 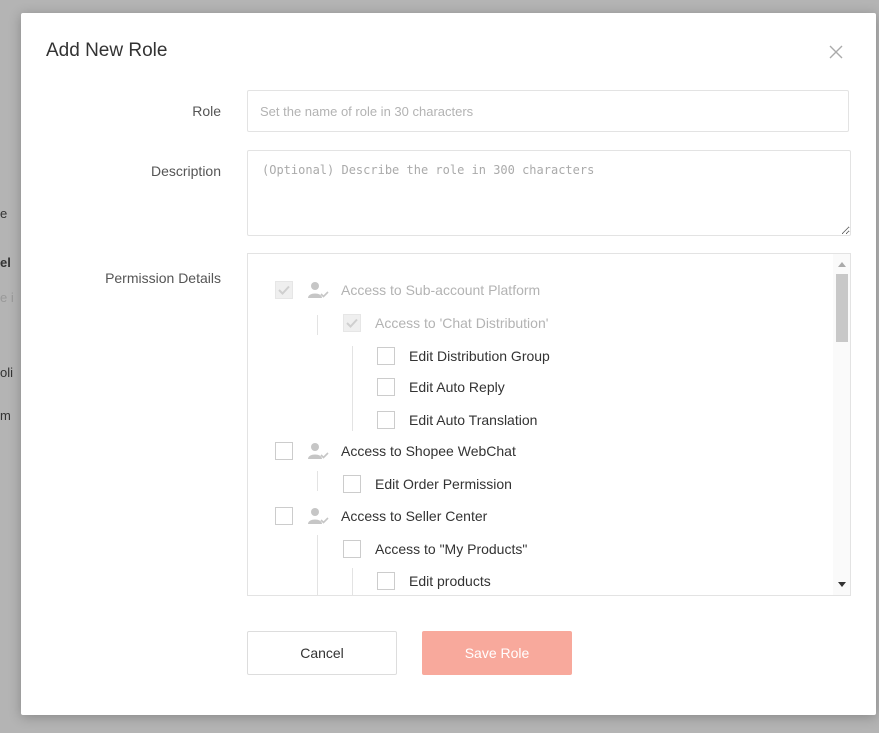 I want to click on scroll-up-arrow-icon, so click(x=842, y=264).